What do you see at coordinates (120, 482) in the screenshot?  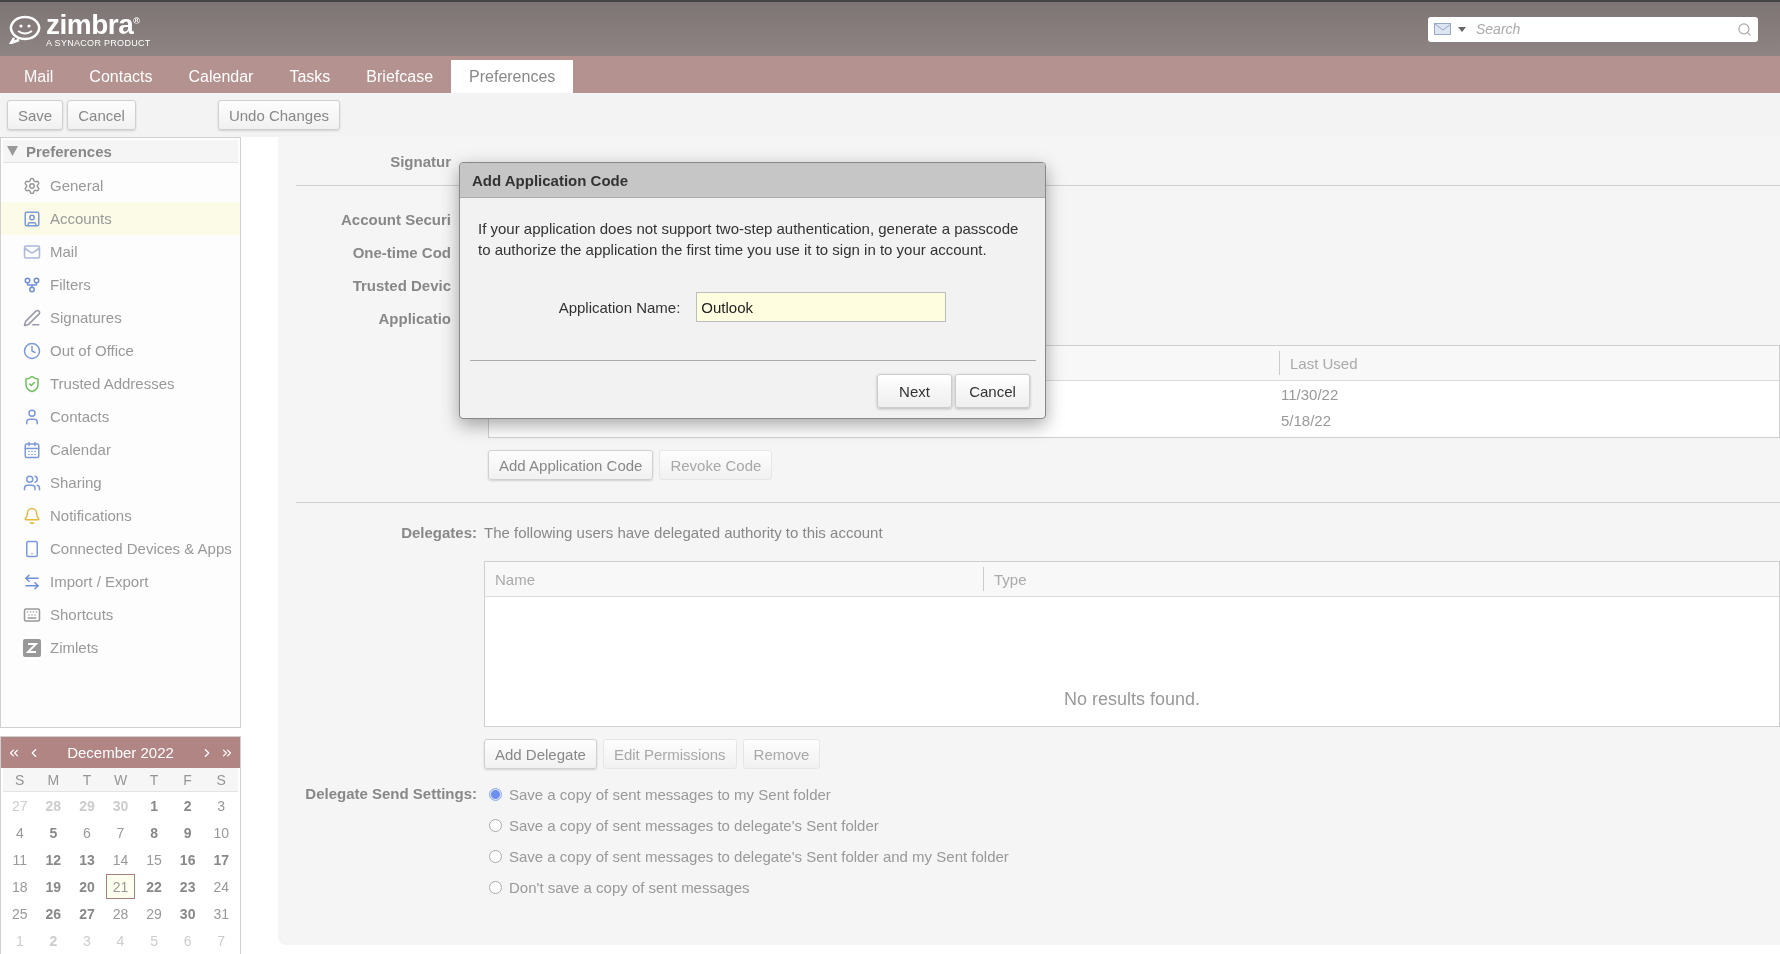 I see `sidebar-item: Sharing` at bounding box center [120, 482].